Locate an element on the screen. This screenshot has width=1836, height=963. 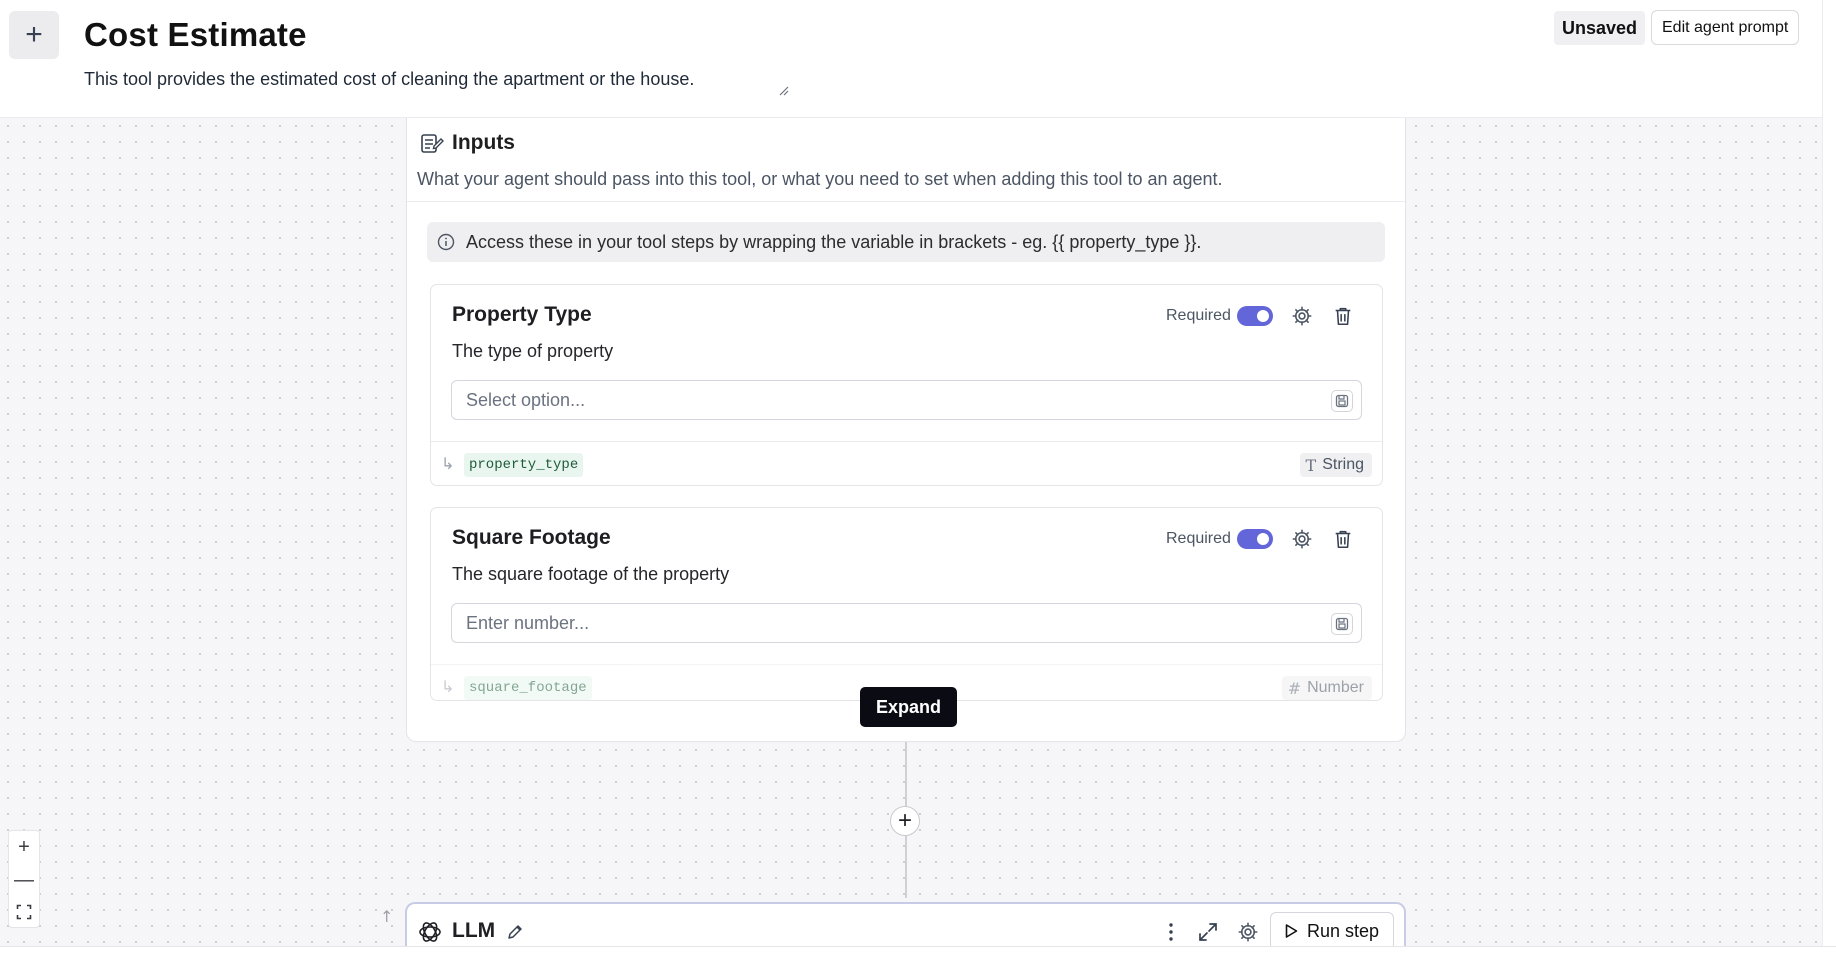
edit-agent-prompt-button: Edit agent prompt is located at coordinates (1725, 27).